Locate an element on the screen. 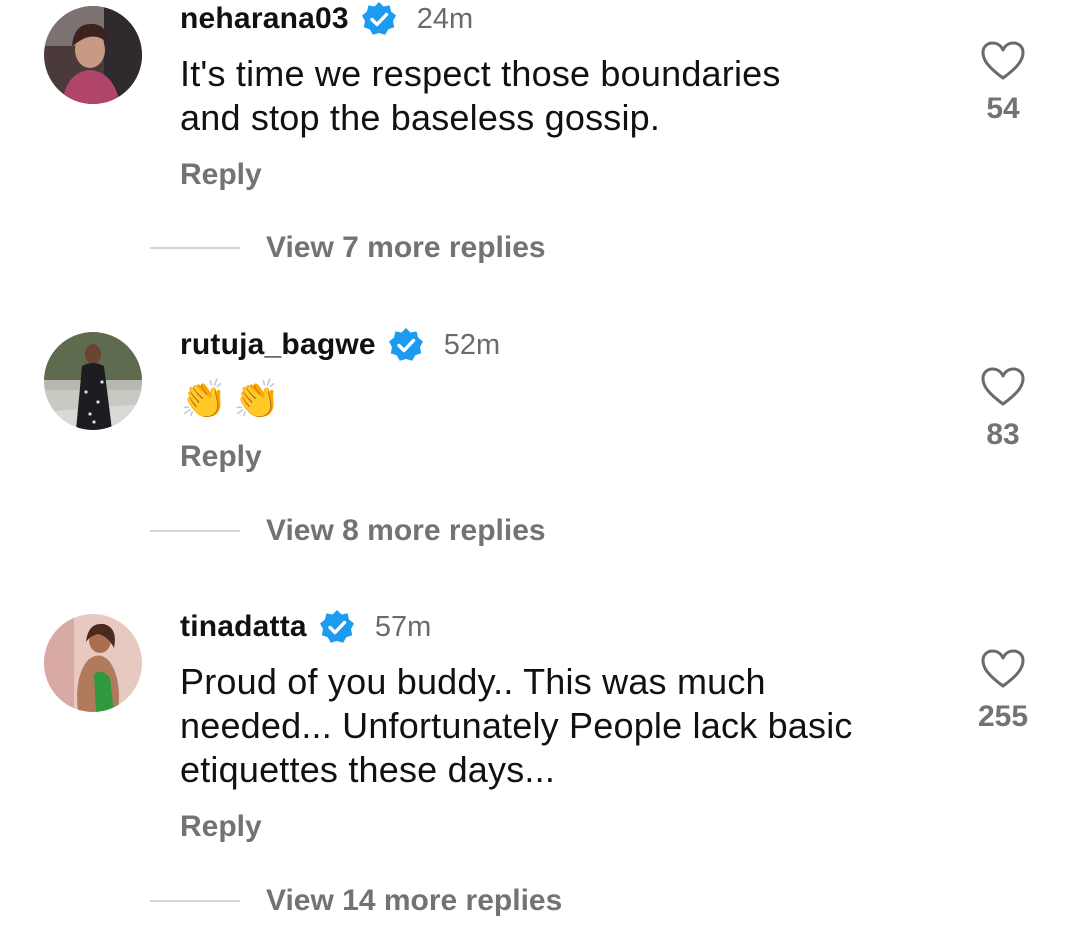  username: neharana03 is located at coordinates (264, 19).